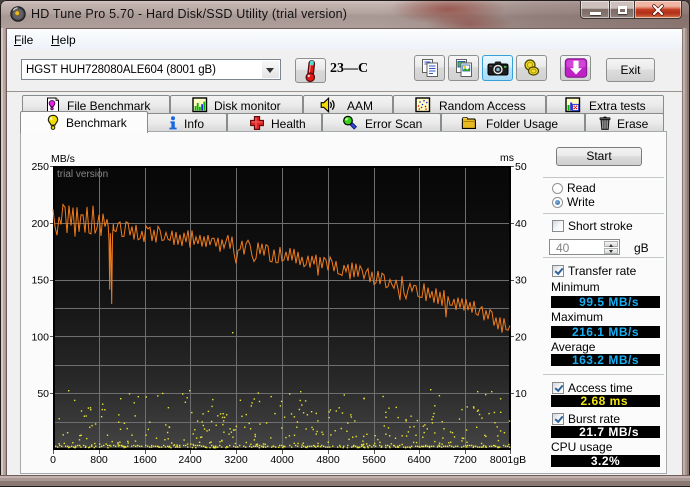 This screenshot has height=487, width=690. I want to click on svg-text: 1600, so click(145, 460).